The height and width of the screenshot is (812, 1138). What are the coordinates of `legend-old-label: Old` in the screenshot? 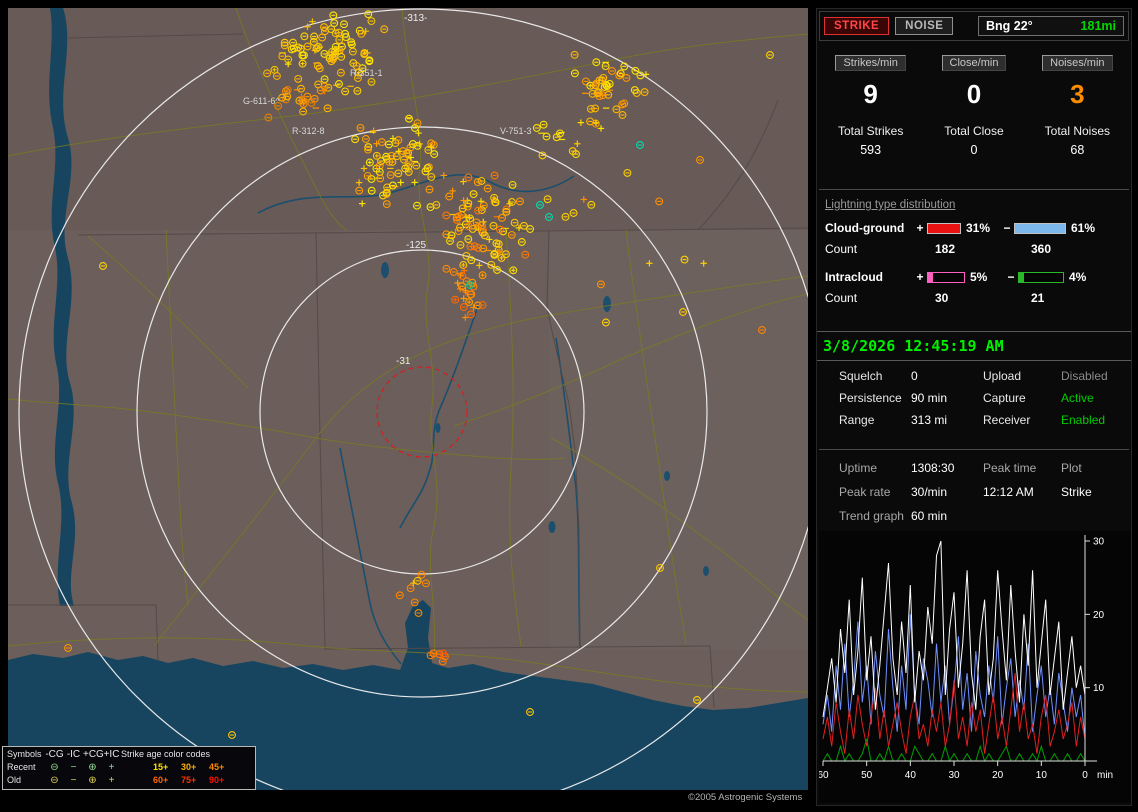 It's located at (14, 780).